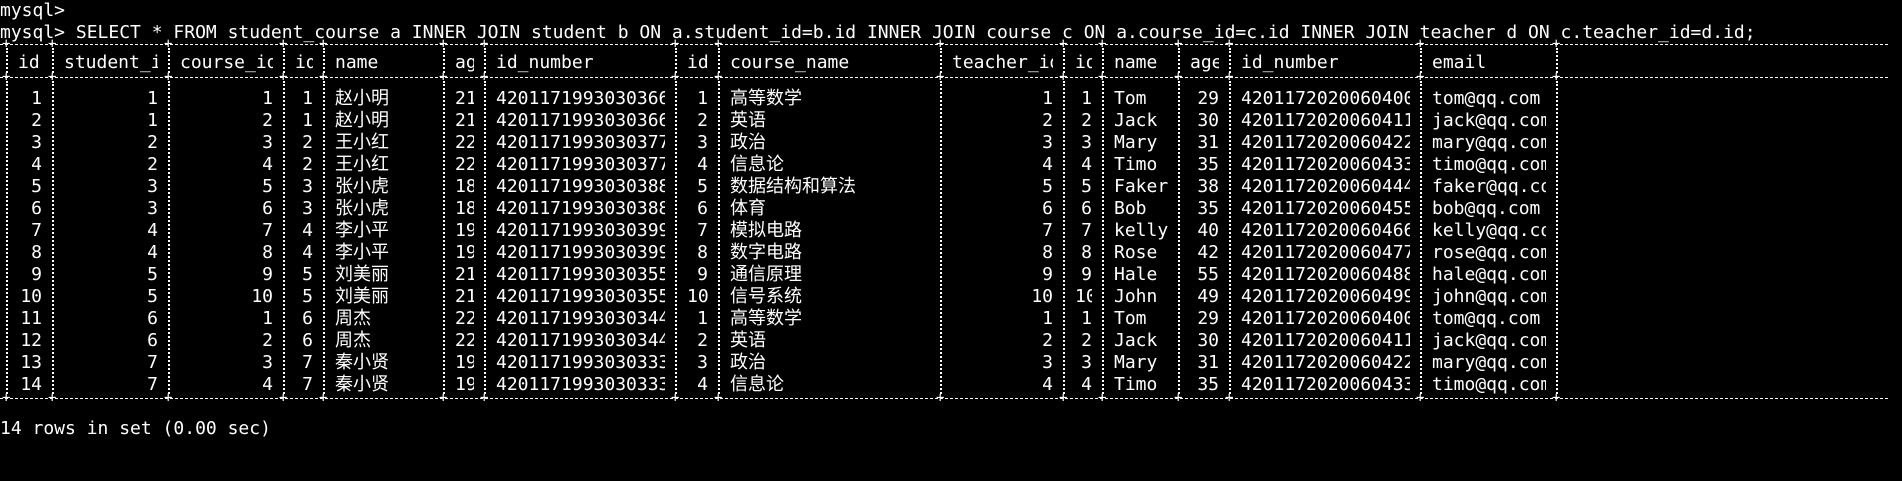  What do you see at coordinates (1208, 230) in the screenshot?
I see `table-cell: 40` at bounding box center [1208, 230].